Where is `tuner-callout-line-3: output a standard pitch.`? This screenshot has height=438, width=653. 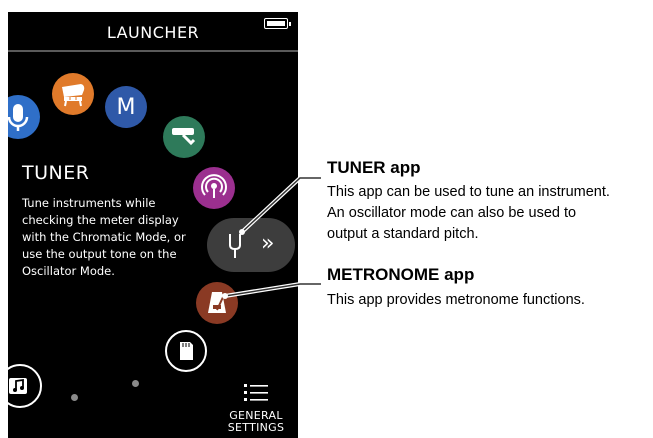
tuner-callout-line-3: output a standard pitch. is located at coordinates (403, 234).